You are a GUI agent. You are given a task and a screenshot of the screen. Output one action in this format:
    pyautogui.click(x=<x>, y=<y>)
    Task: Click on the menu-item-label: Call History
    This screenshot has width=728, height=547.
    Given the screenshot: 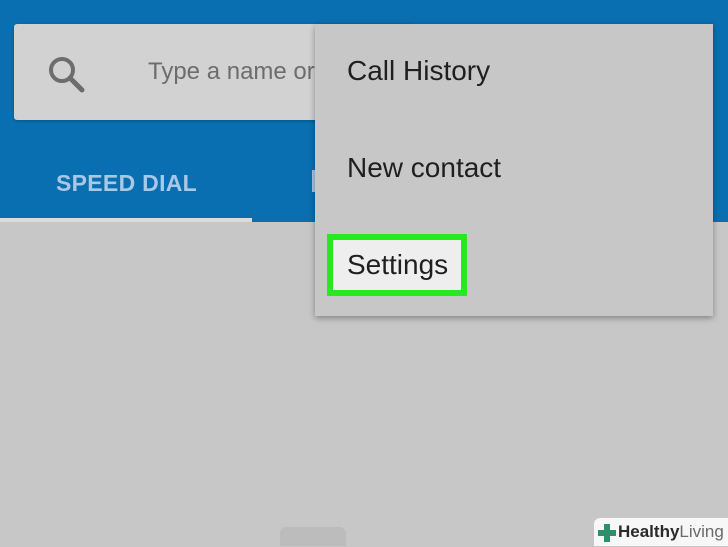 What is the action you would take?
    pyautogui.click(x=419, y=70)
    